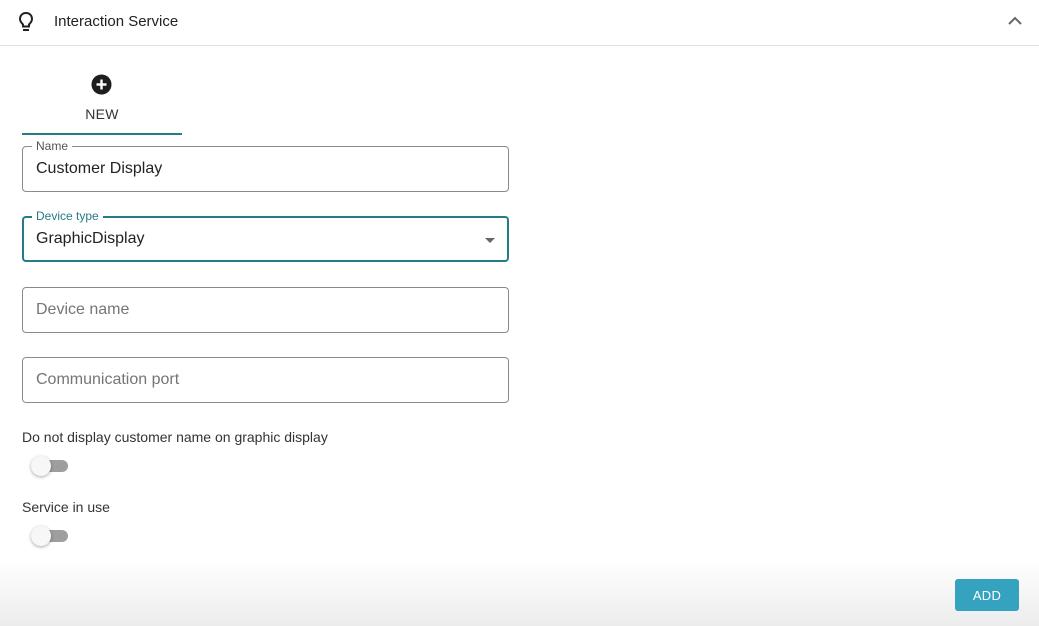 Image resolution: width=1039 pixels, height=626 pixels. Describe the element at coordinates (987, 595) in the screenshot. I see `add-button: ADD` at that location.